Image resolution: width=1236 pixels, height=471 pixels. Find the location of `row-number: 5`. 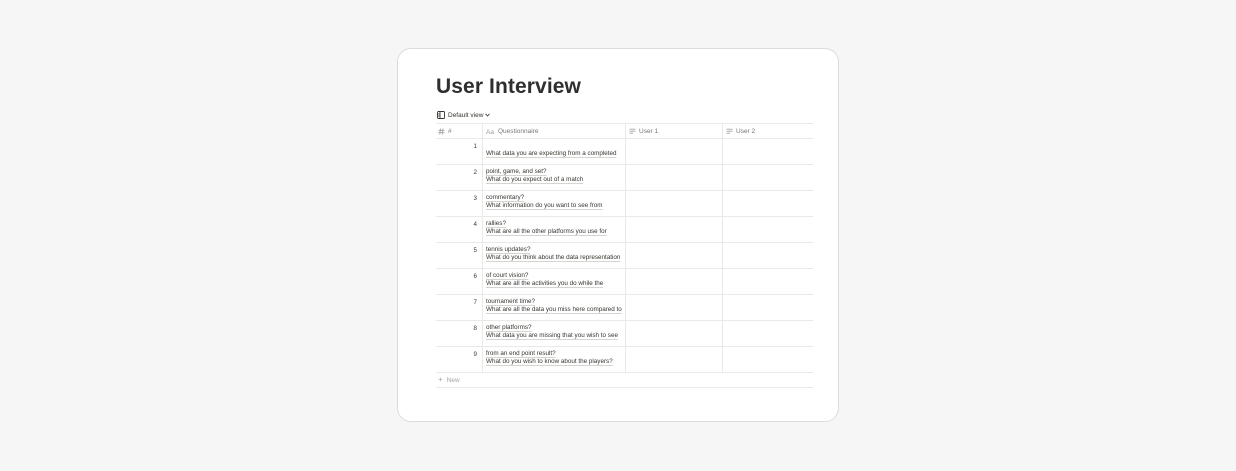

row-number: 5 is located at coordinates (459, 255).